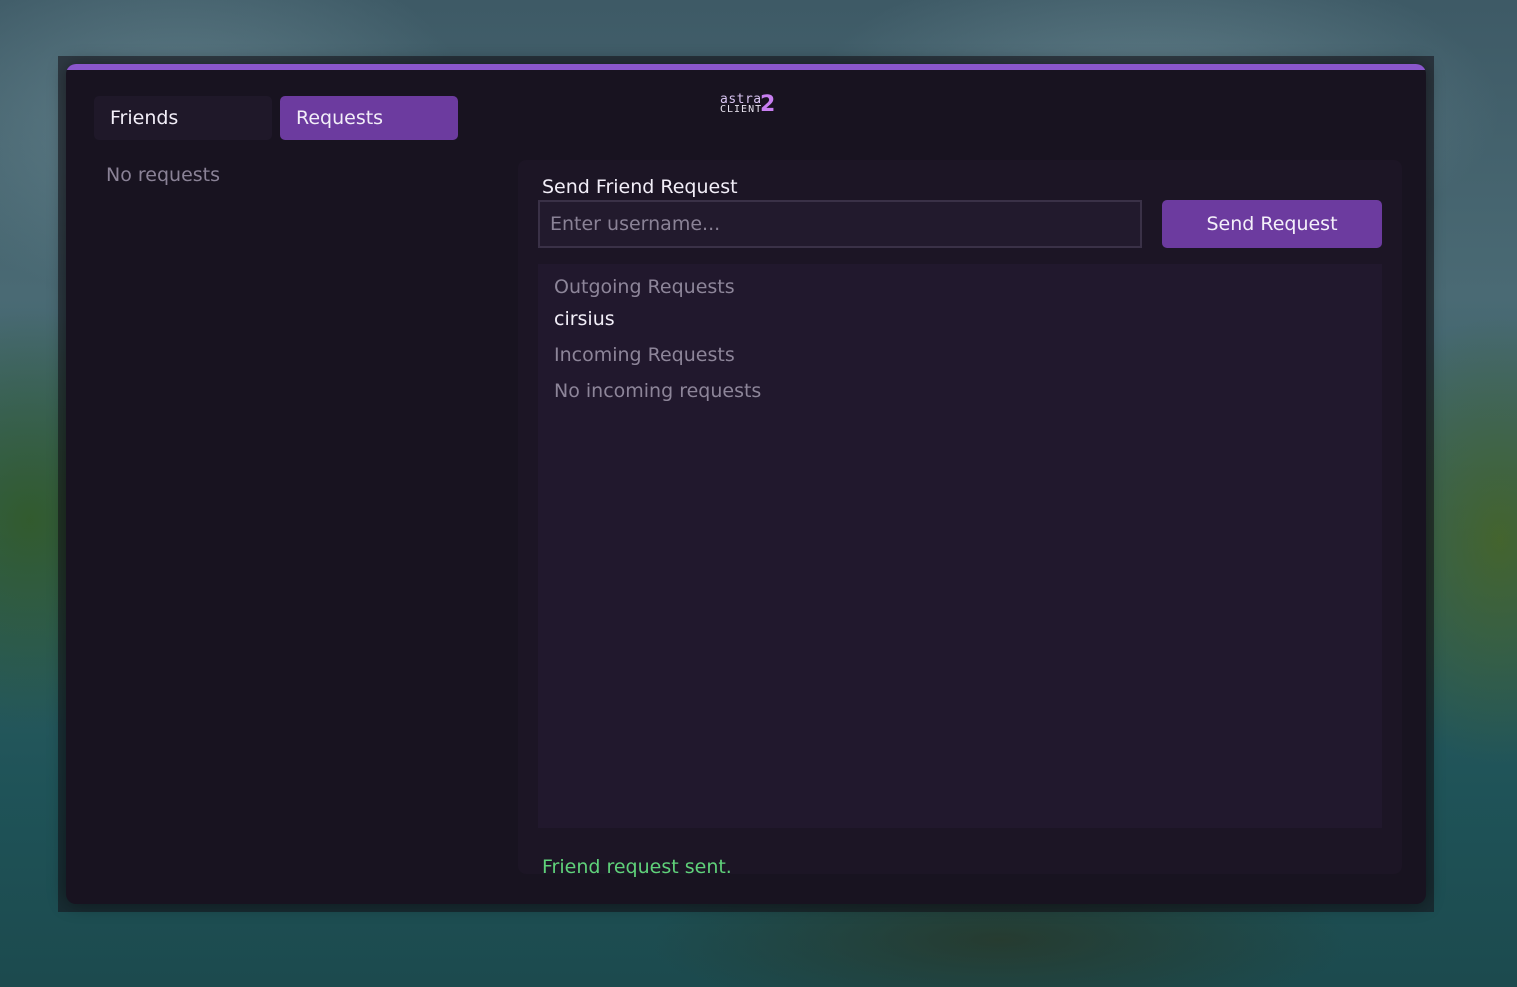 The image size is (1517, 987). Describe the element at coordinates (741, 109) in the screenshot. I see `logo-client-text: CLIENT` at that location.